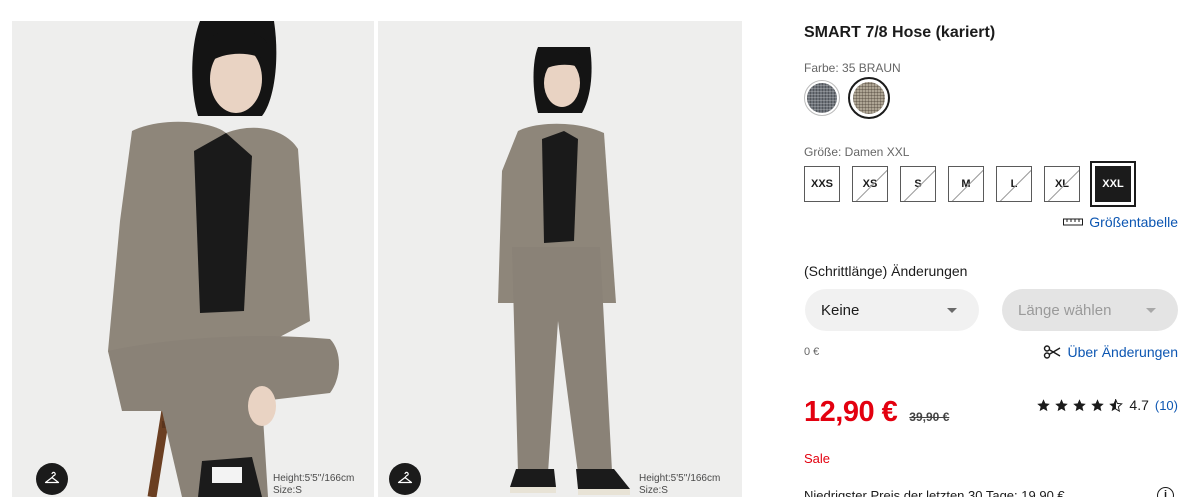 This screenshot has height=497, width=1200. Describe the element at coordinates (1116, 405) in the screenshot. I see `star-half-icon` at that location.